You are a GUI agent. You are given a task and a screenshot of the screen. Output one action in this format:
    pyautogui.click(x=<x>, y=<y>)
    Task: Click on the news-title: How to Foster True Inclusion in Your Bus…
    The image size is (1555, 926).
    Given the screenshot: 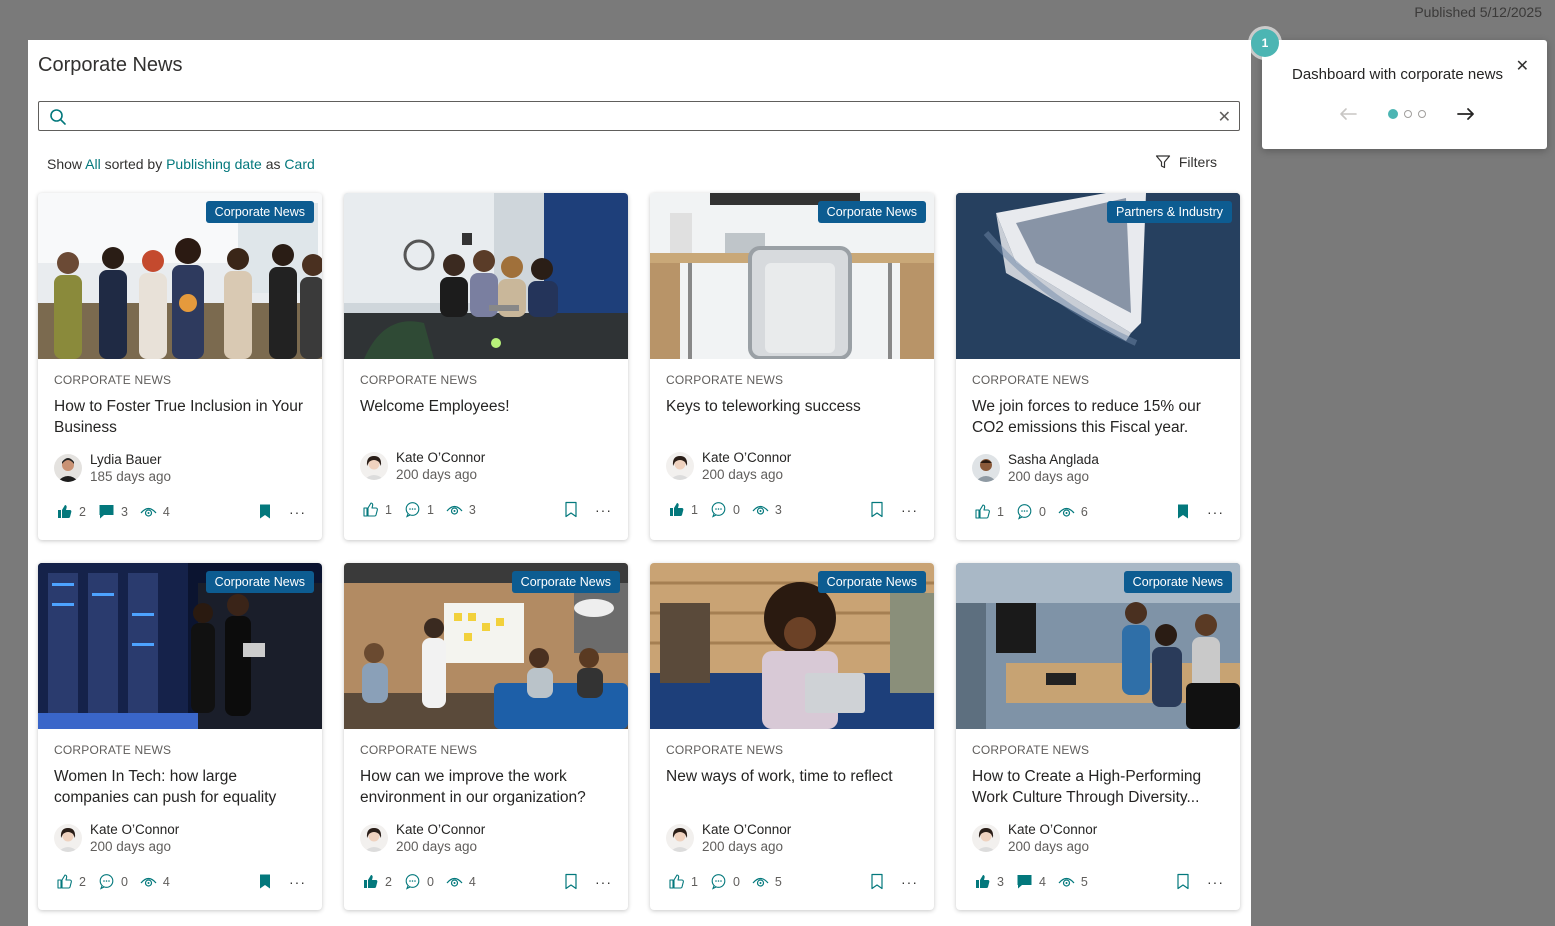 What is the action you would take?
    pyautogui.click(x=179, y=417)
    